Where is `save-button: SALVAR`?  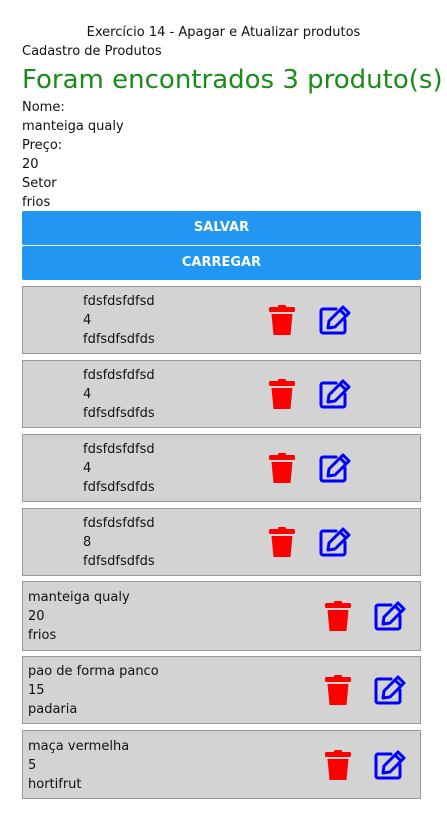
save-button: SALVAR is located at coordinates (221, 228).